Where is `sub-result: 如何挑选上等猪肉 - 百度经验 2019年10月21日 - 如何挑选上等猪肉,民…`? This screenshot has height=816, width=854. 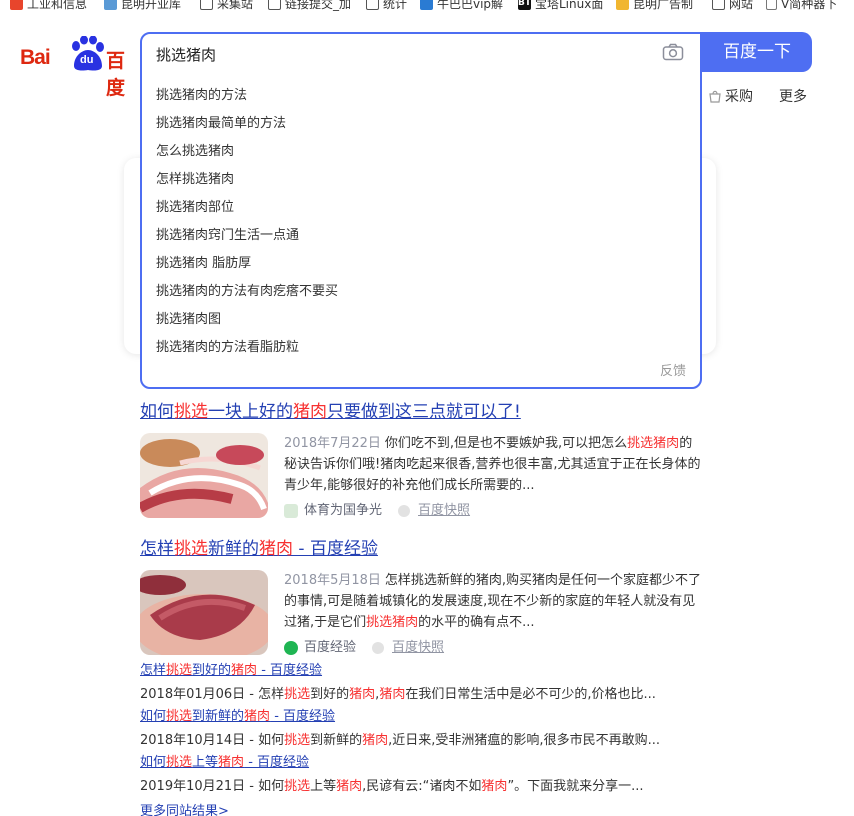
sub-result: 如何挑选上等猪肉 - 百度经验 2019年10月21日 - 如何挑选上等猪肉,民… is located at coordinates (392, 775).